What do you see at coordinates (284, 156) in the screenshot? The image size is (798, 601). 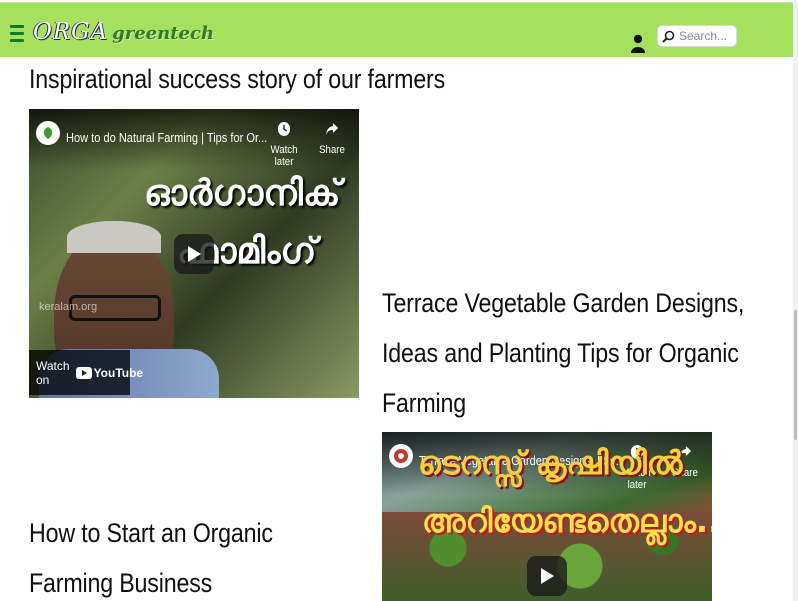 I see `watch-later-label: Watch later` at bounding box center [284, 156].